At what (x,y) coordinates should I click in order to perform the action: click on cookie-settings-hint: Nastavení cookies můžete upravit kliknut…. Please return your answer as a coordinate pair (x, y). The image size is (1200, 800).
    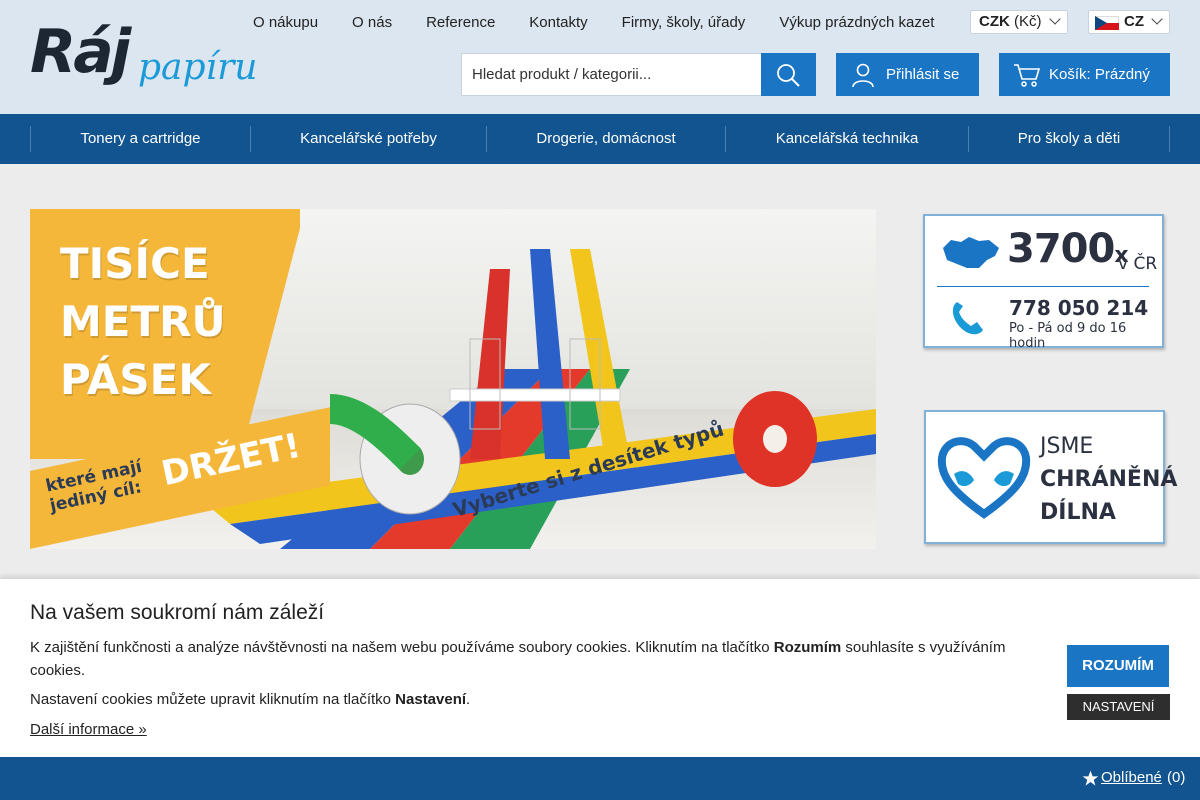
    Looking at the image, I should click on (250, 699).